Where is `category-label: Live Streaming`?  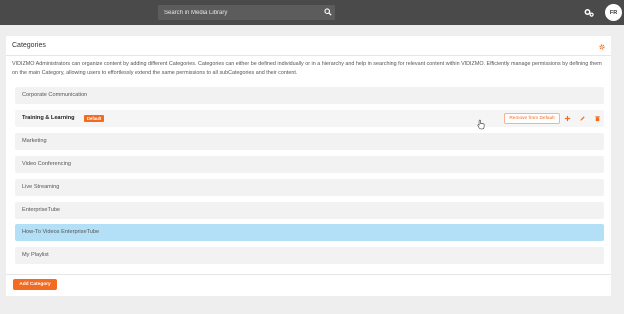 category-label: Live Streaming is located at coordinates (41, 187).